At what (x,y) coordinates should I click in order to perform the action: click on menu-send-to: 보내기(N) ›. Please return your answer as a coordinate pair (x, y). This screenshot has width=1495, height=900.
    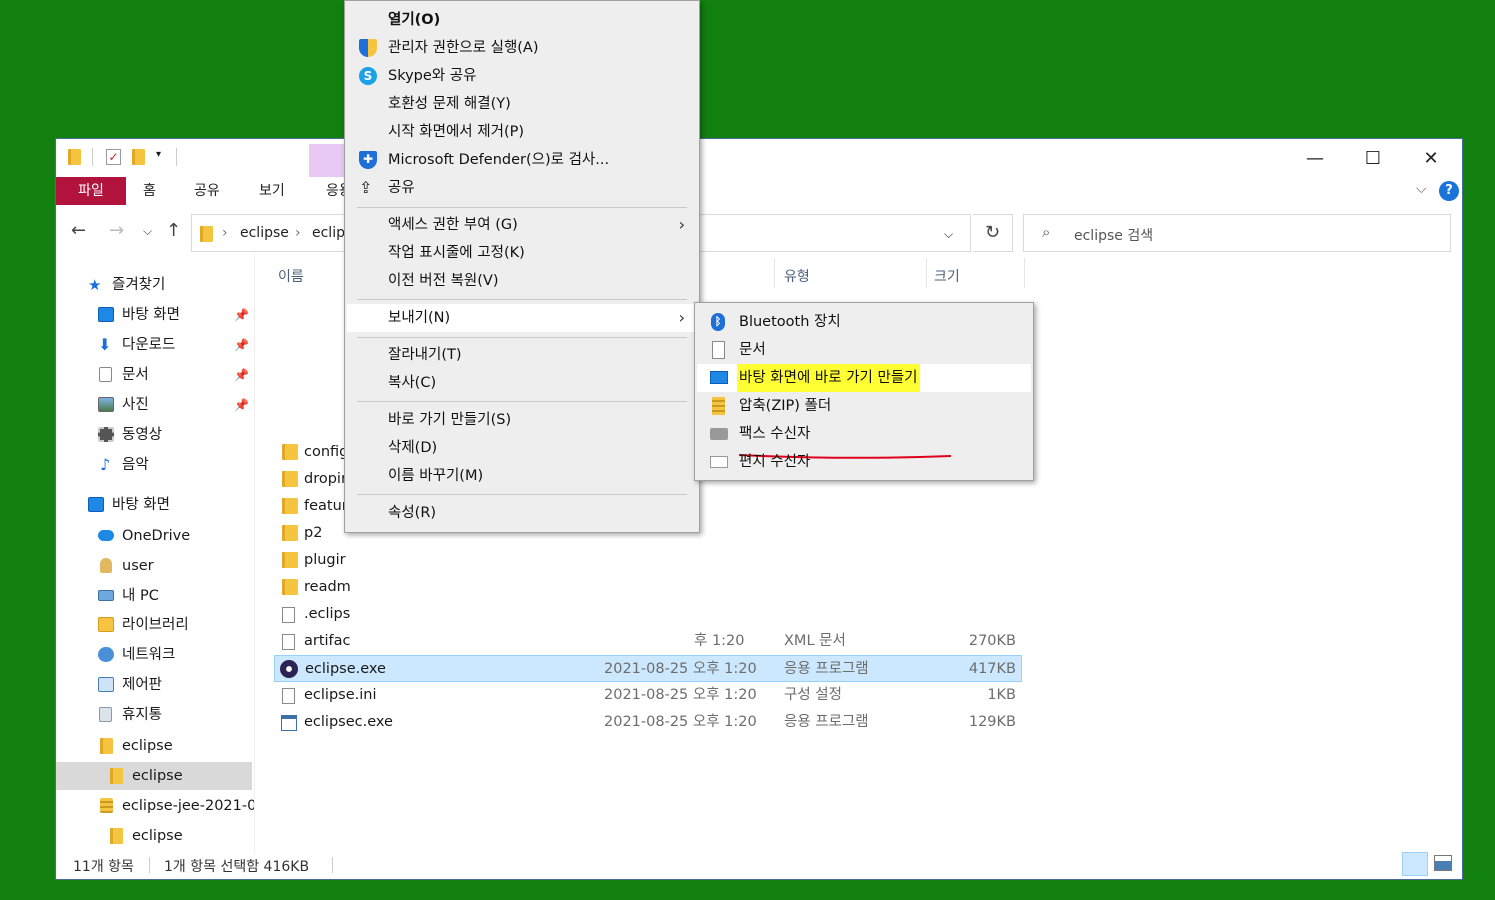
    Looking at the image, I should click on (522, 318).